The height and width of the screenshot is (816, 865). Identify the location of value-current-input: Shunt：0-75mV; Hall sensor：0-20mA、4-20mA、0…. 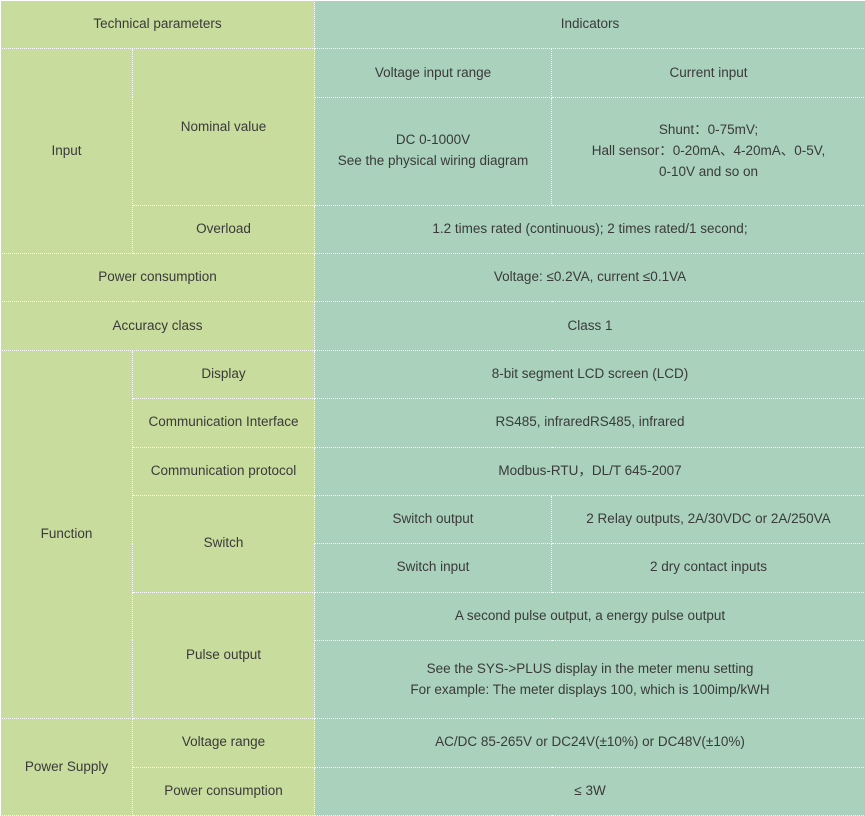
(708, 151).